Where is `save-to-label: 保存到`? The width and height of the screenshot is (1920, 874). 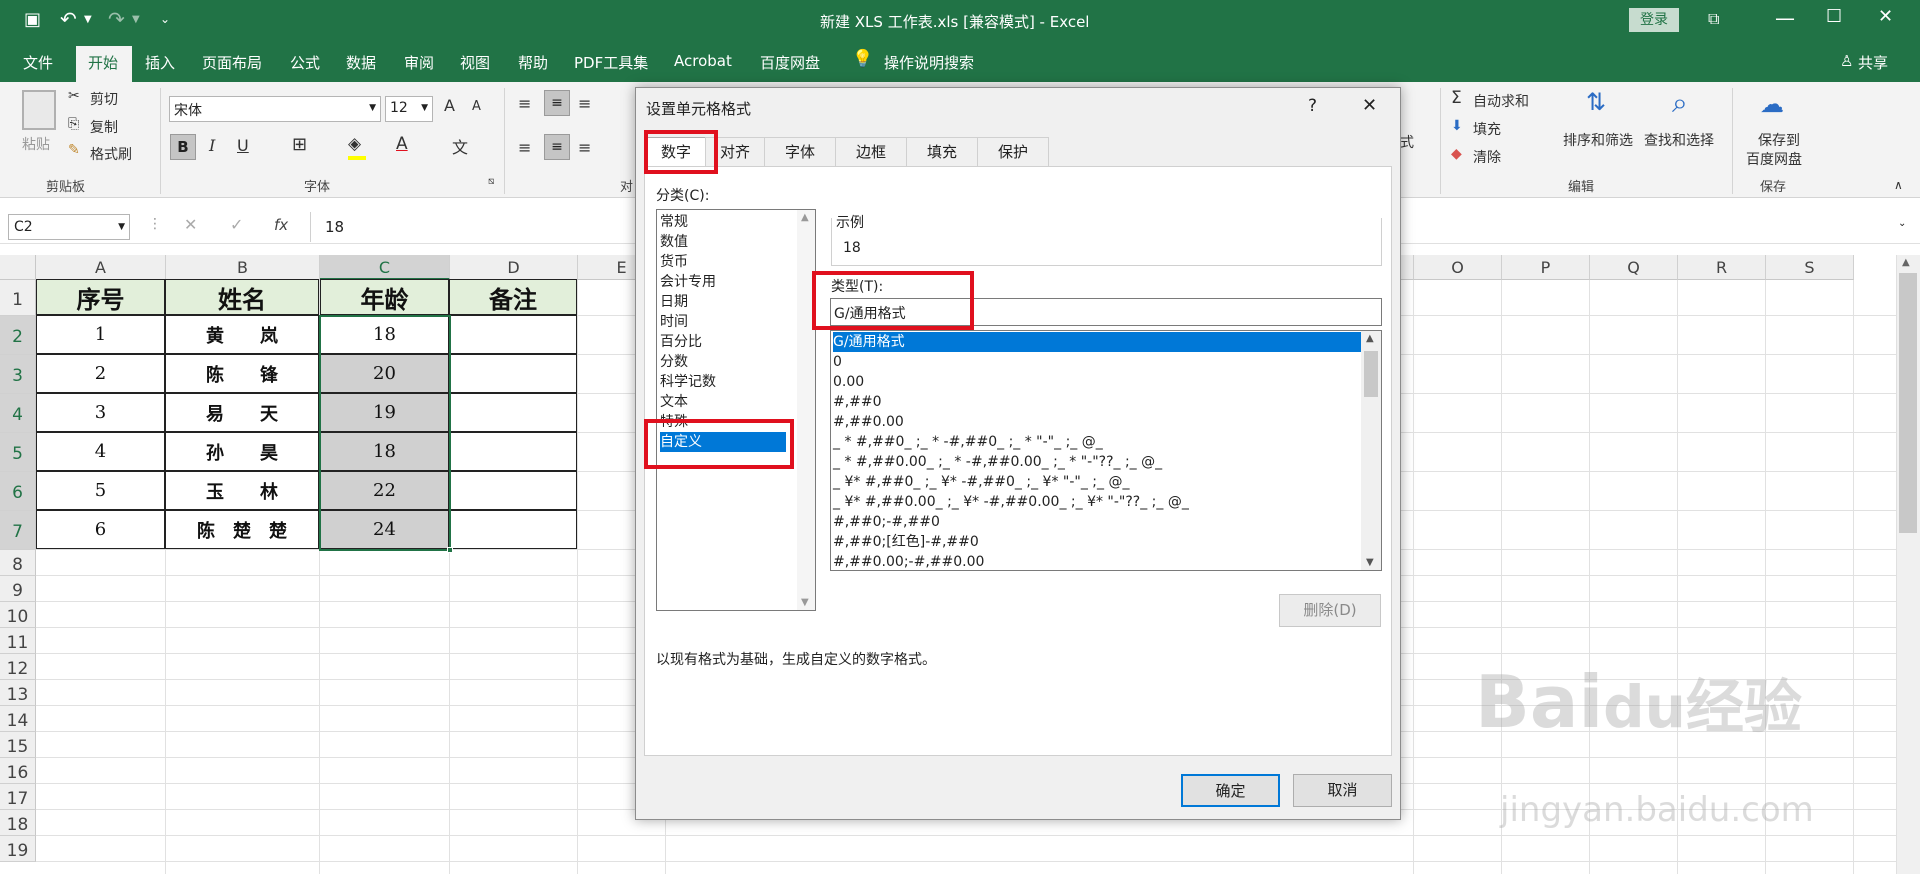 save-to-label: 保存到 is located at coordinates (1779, 140).